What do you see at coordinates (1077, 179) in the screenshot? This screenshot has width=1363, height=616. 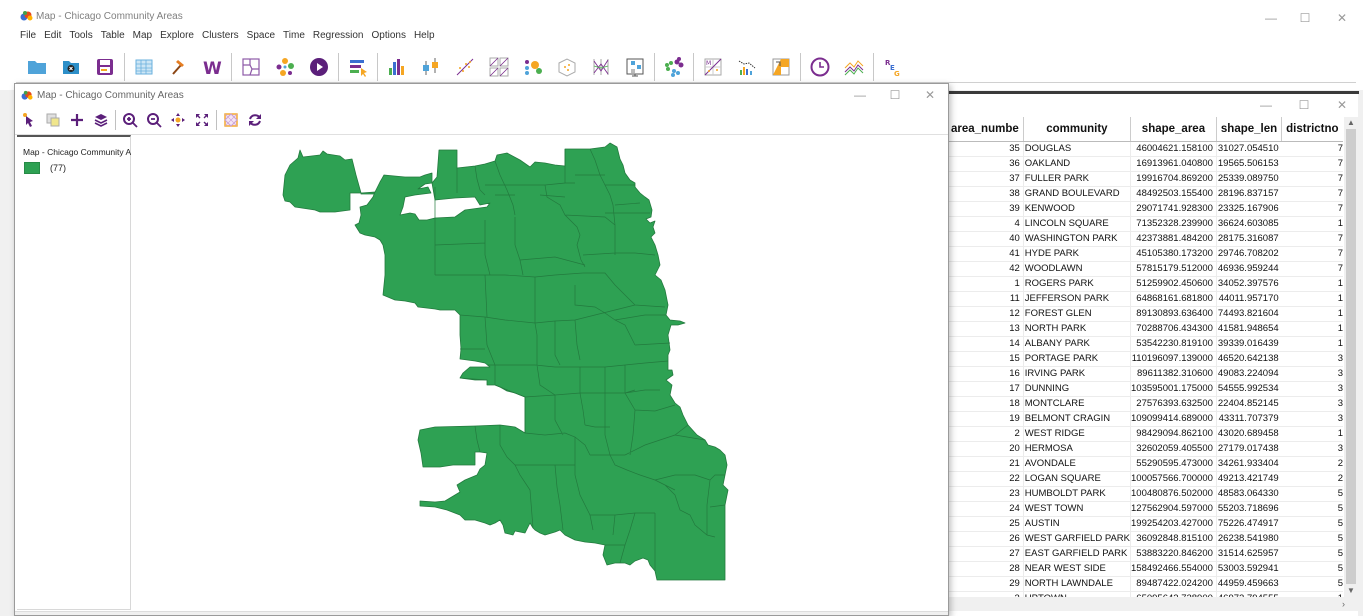 I see `cell-community: FULLER PARK` at bounding box center [1077, 179].